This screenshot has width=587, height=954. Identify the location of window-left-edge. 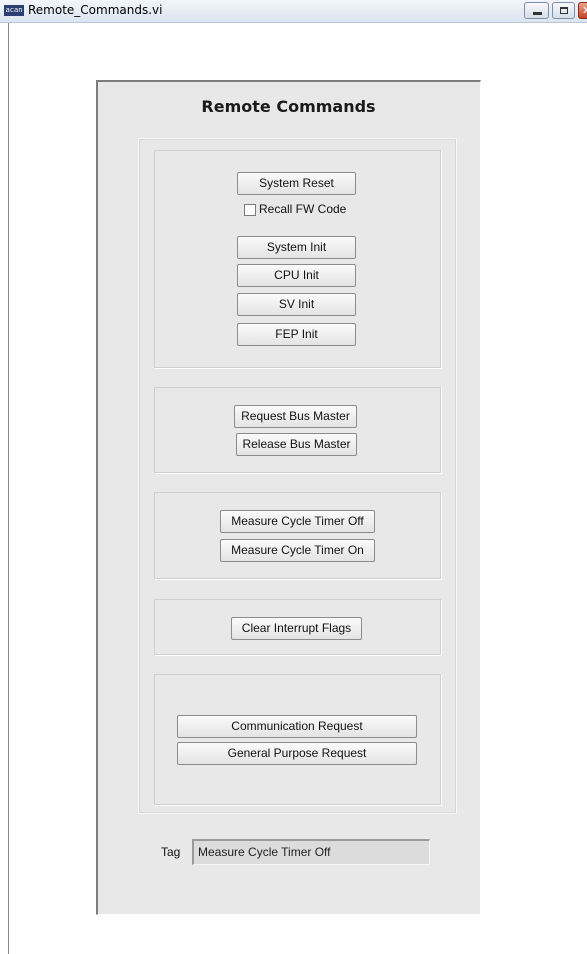
(8, 488).